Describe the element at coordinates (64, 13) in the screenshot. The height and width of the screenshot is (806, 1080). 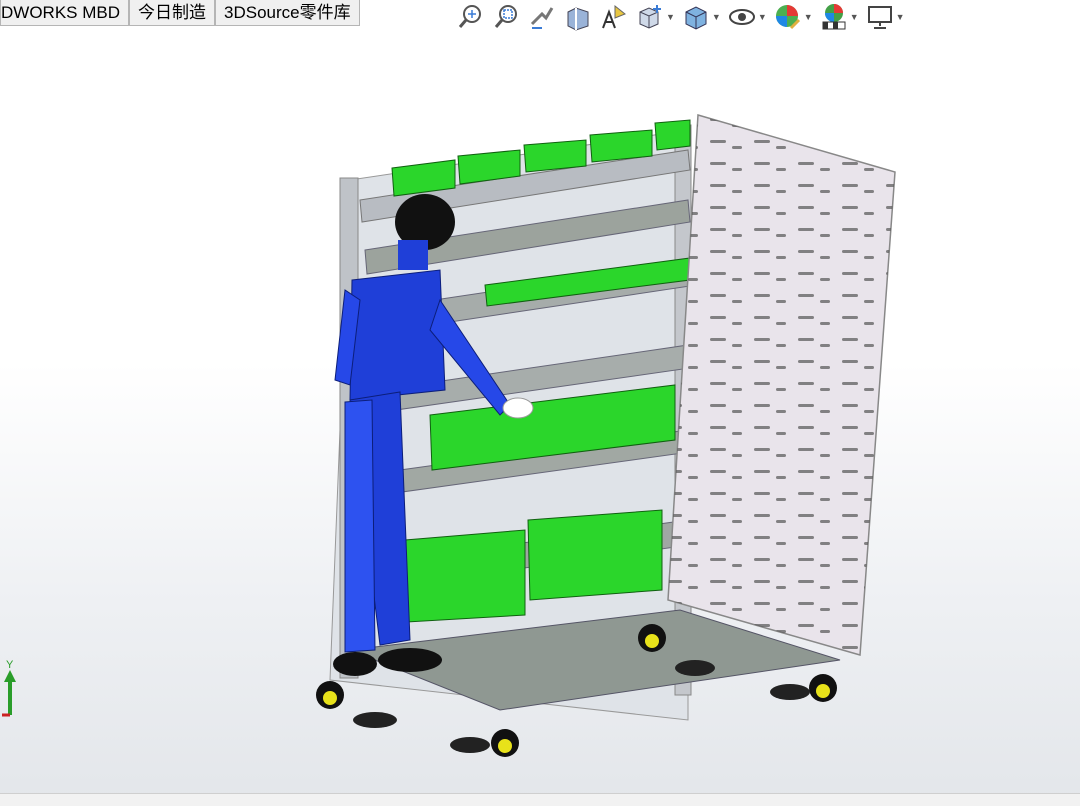
I see `tab-solidworks-mbd: DWORKS MBD` at that location.